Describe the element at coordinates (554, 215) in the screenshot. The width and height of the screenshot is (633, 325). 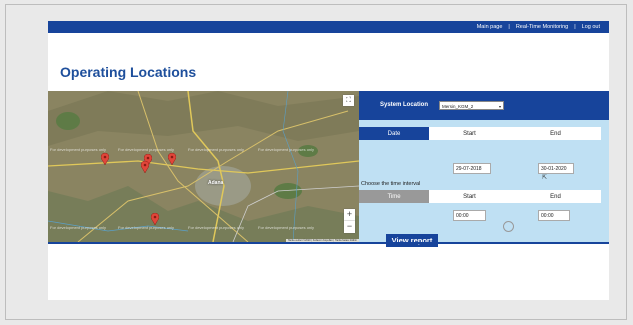
I see `end-time-input: 00:00` at that location.